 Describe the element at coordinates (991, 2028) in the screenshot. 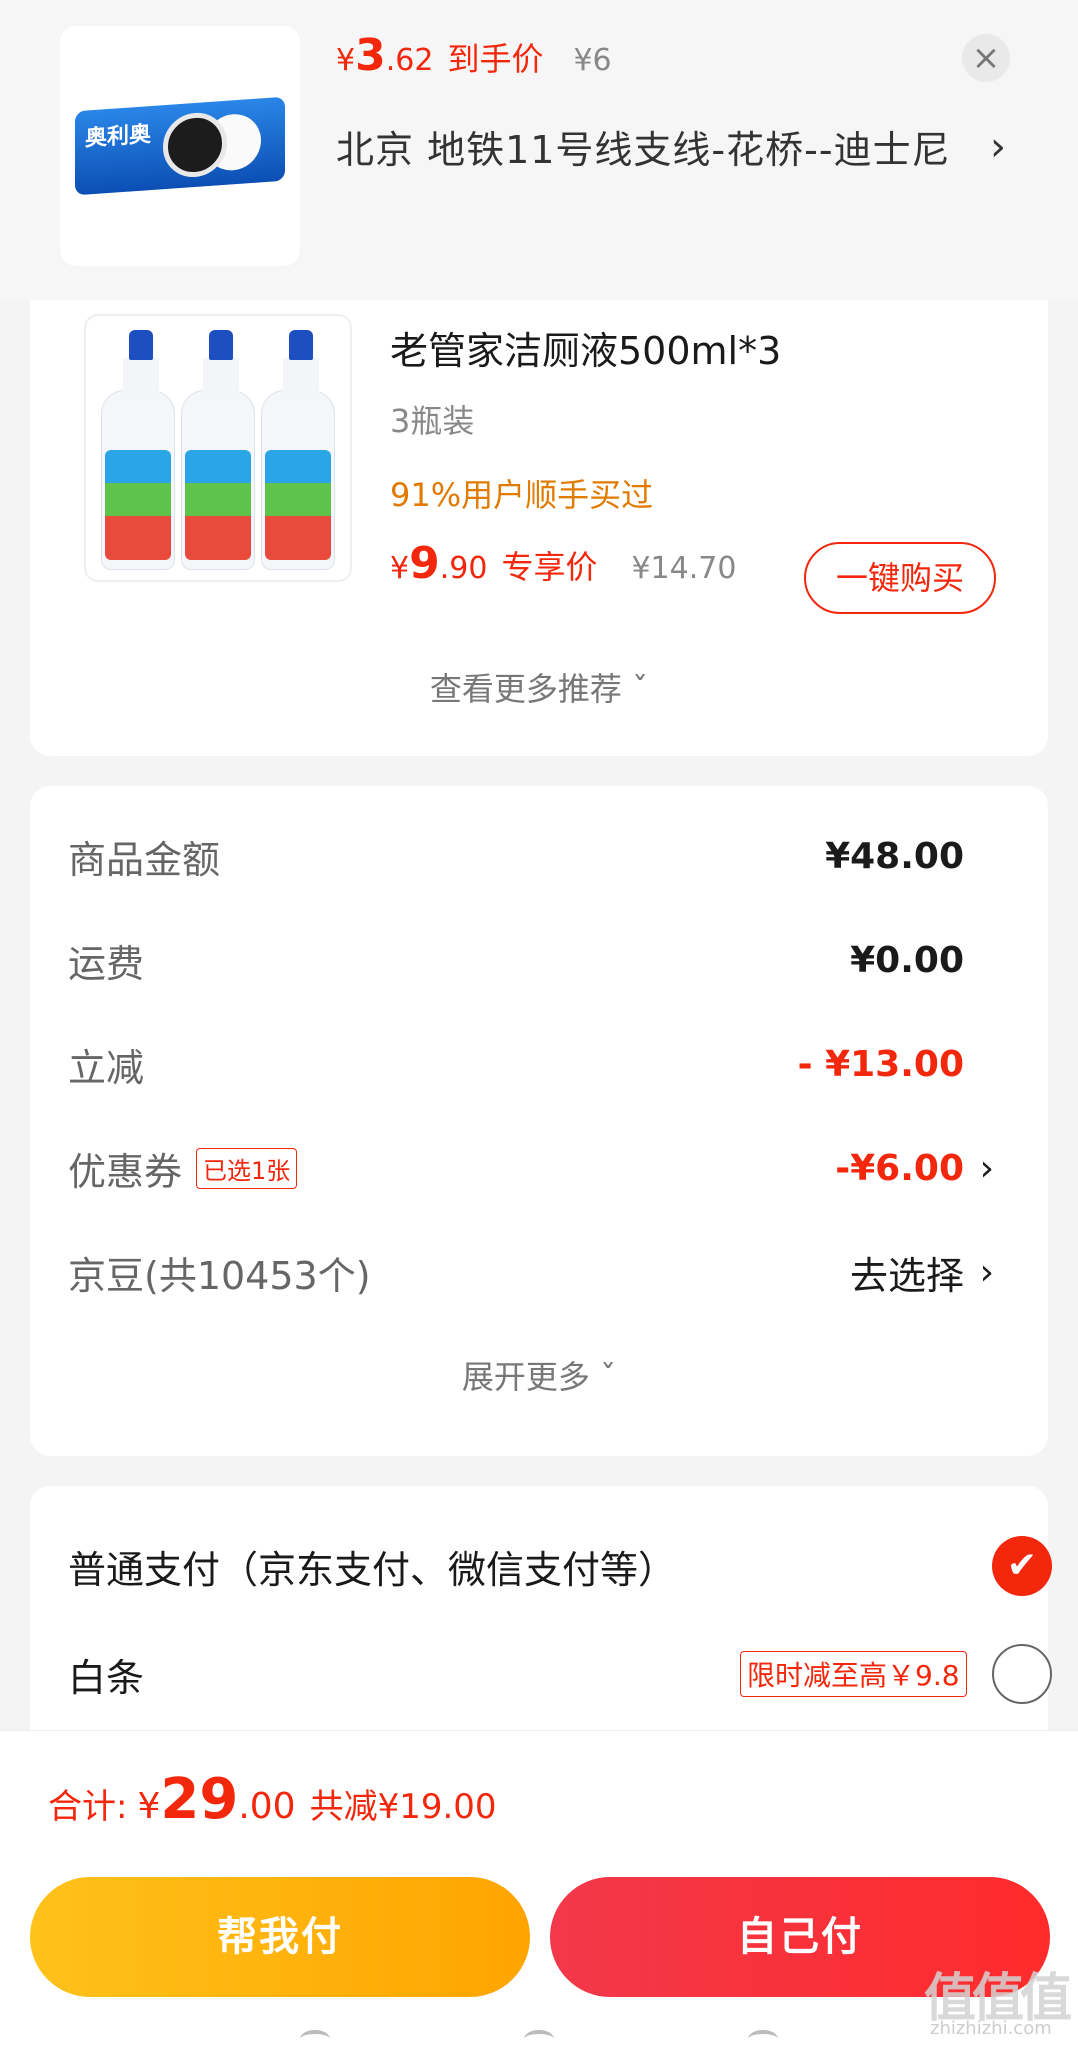

I see `watermark-url: zhizhizhi.com` at that location.